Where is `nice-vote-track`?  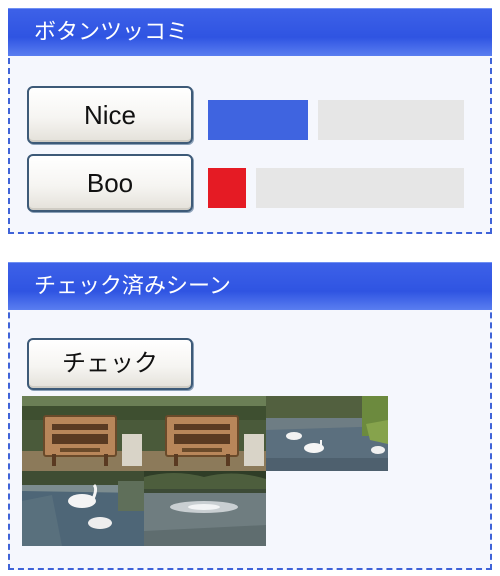
nice-vote-track is located at coordinates (391, 120).